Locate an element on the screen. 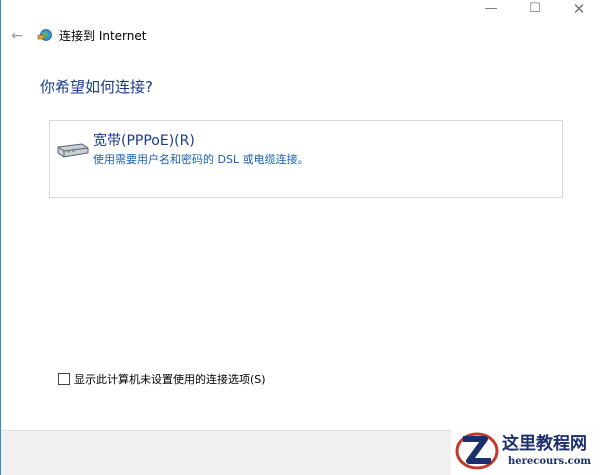 Image resolution: width=600 pixels, height=475 pixels. watermark-text: 这里教程网 is located at coordinates (544, 444).